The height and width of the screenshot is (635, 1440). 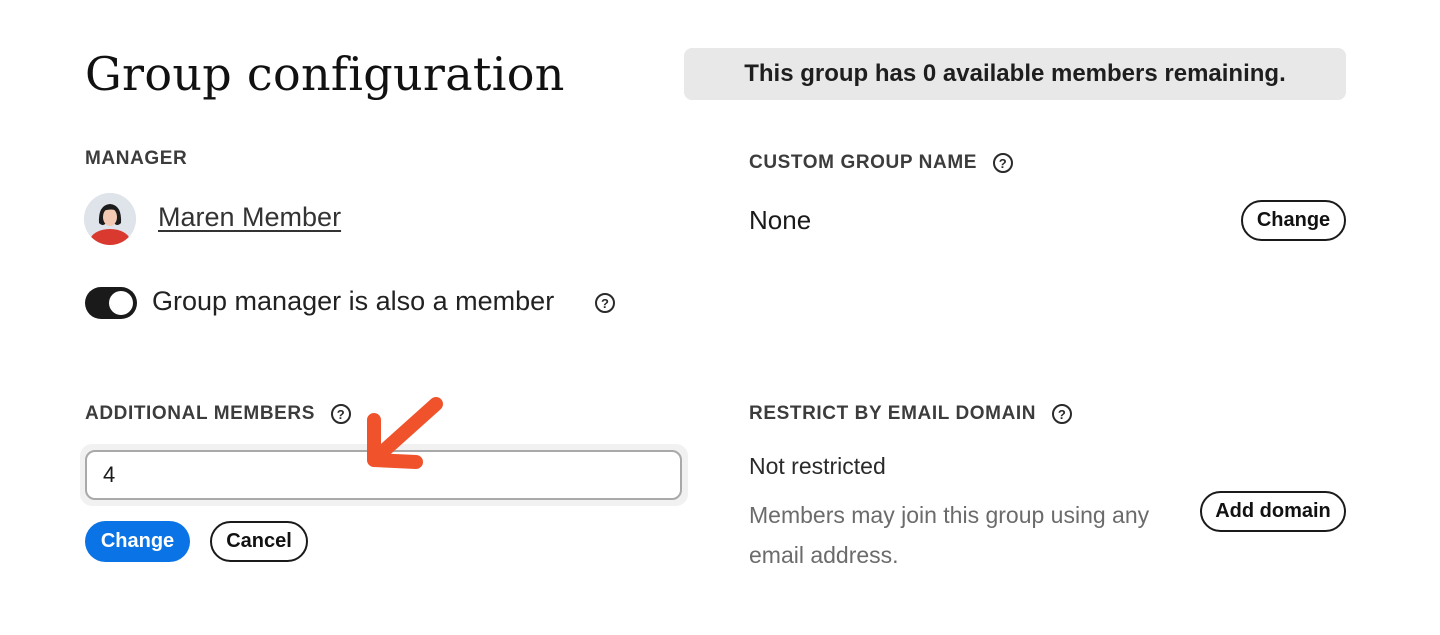 I want to click on page-title: Group configuration, so click(x=325, y=74).